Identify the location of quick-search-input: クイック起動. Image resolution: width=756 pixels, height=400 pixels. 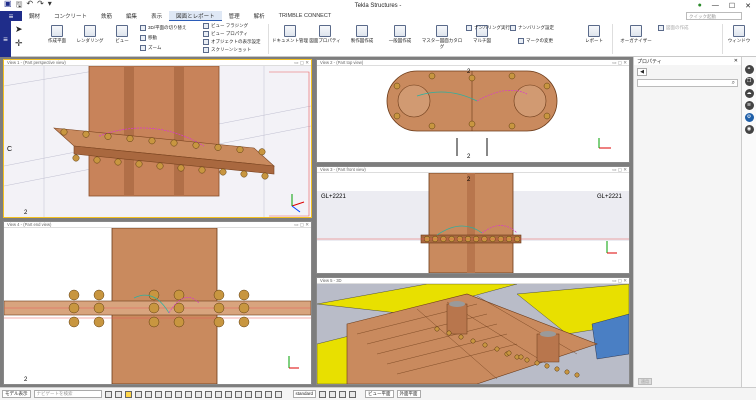
(714, 16).